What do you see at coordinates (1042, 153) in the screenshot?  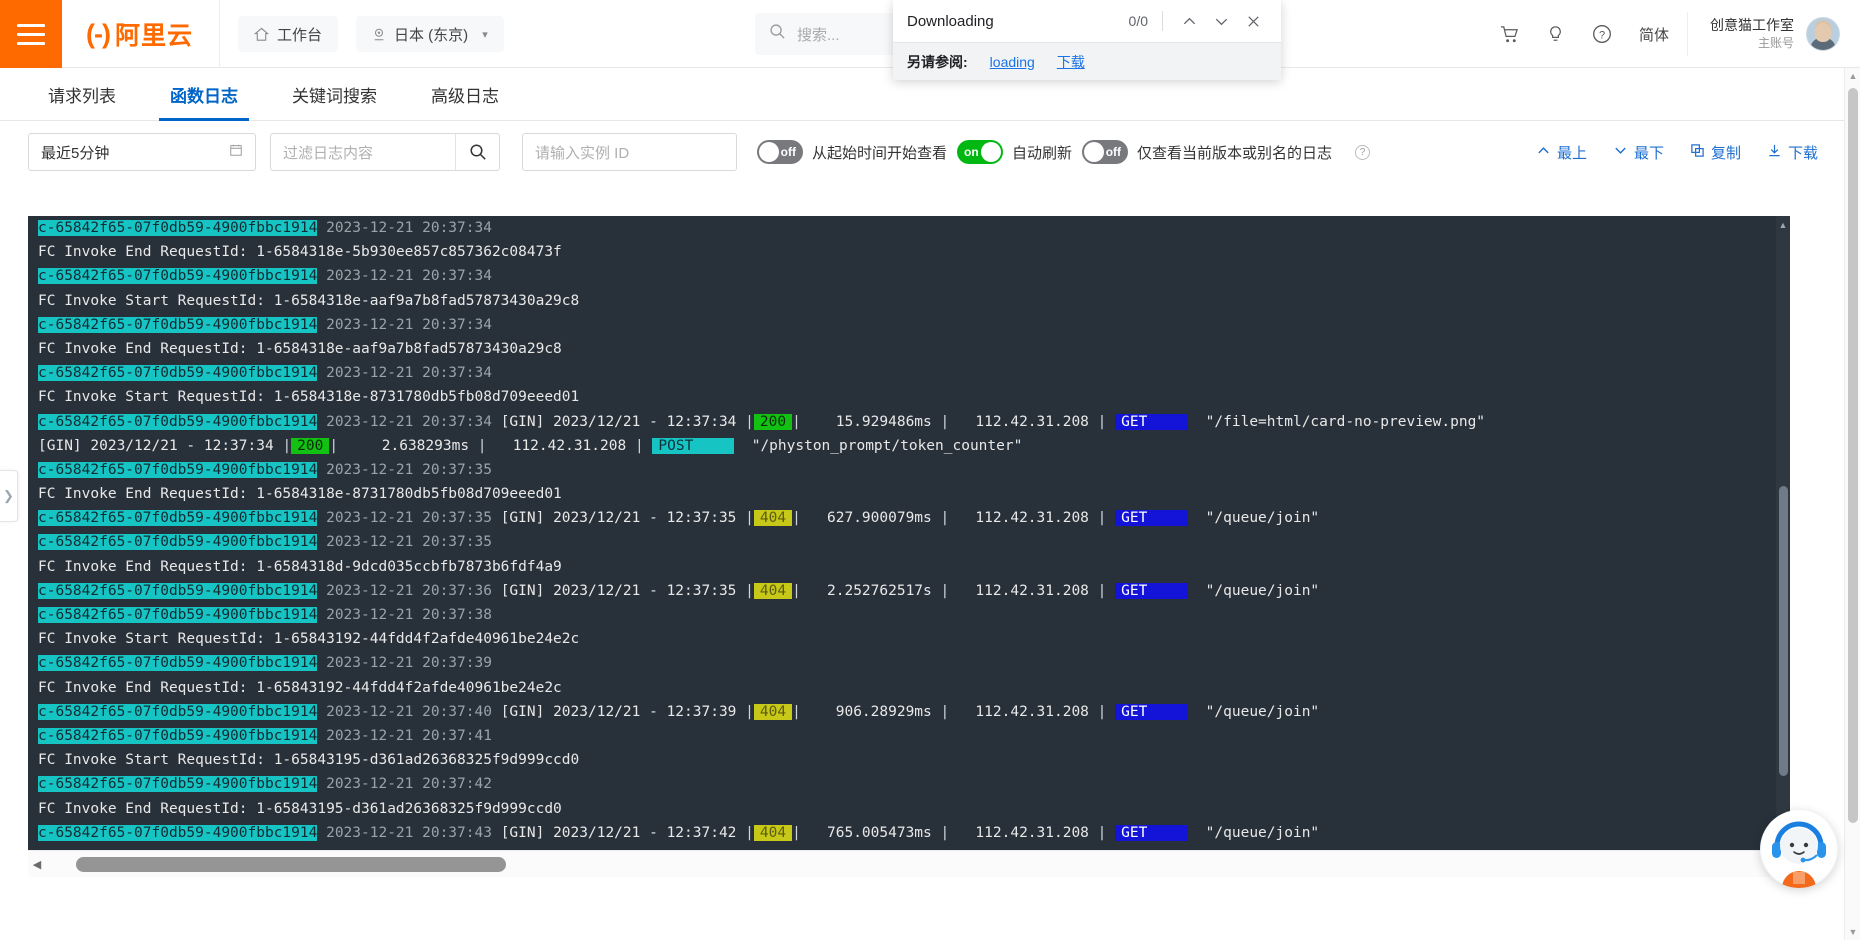 I see `toggle-auto-refresh-label: 自动刷新` at bounding box center [1042, 153].